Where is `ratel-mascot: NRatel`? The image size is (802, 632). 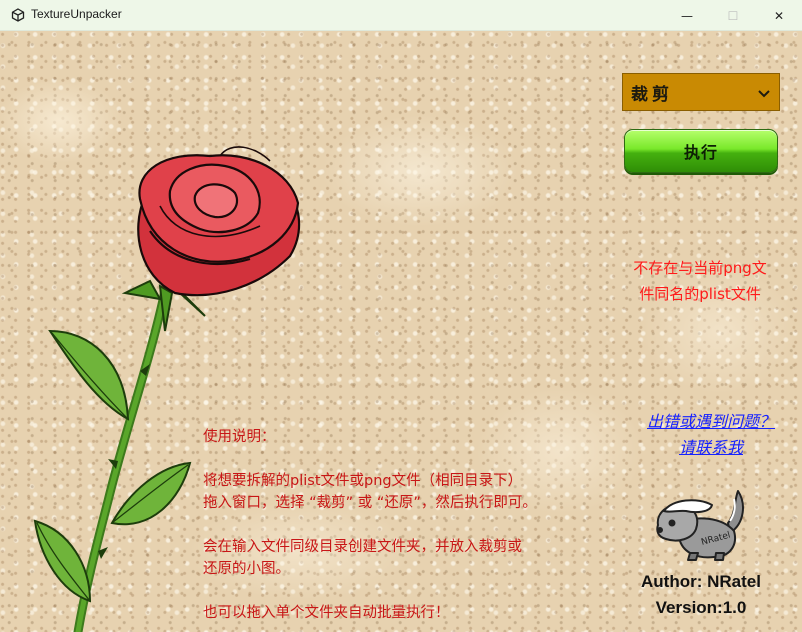
ratel-mascot: NRatel is located at coordinates (700, 525).